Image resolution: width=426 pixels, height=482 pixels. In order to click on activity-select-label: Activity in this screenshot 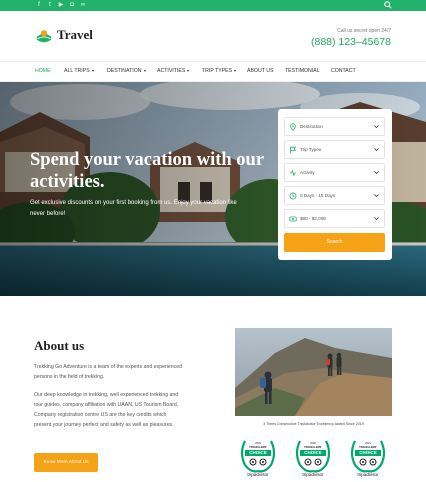, I will do `click(307, 172)`.